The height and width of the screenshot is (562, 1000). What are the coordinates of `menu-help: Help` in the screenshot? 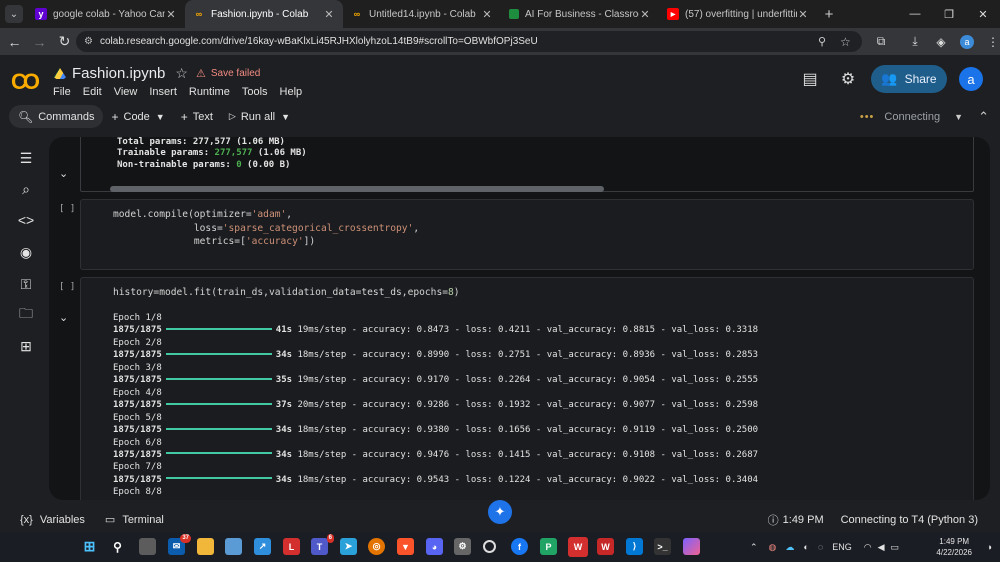 It's located at (291, 92).